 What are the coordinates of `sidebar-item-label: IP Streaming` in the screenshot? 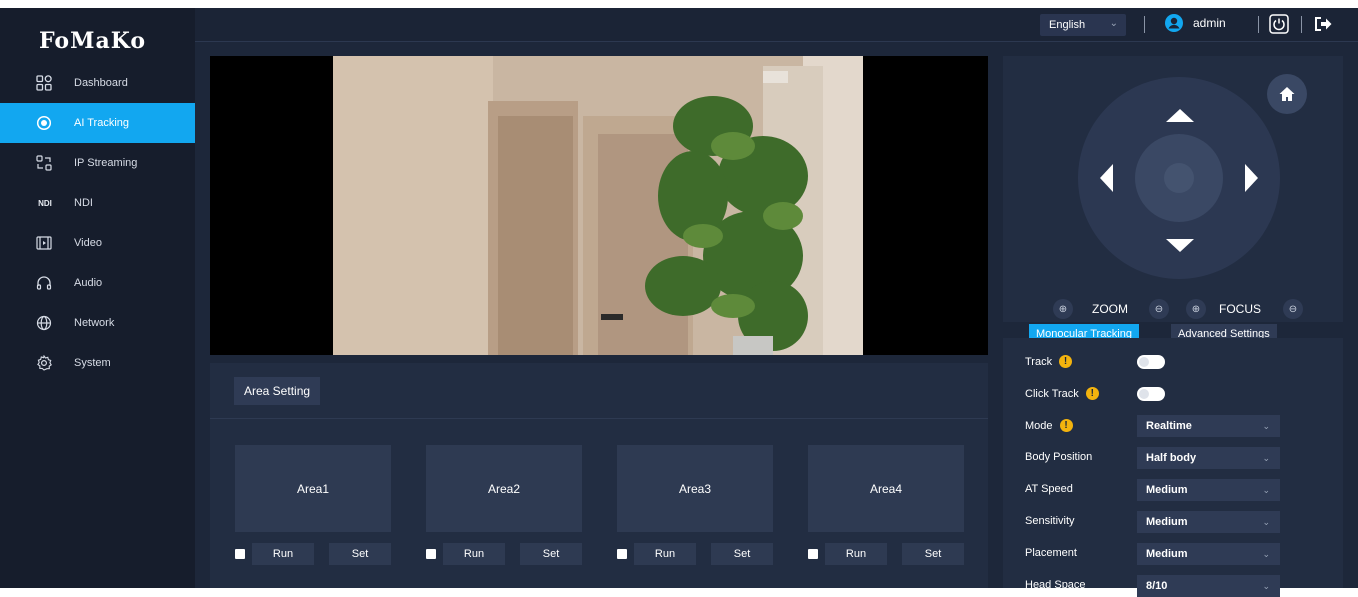 It's located at (106, 163).